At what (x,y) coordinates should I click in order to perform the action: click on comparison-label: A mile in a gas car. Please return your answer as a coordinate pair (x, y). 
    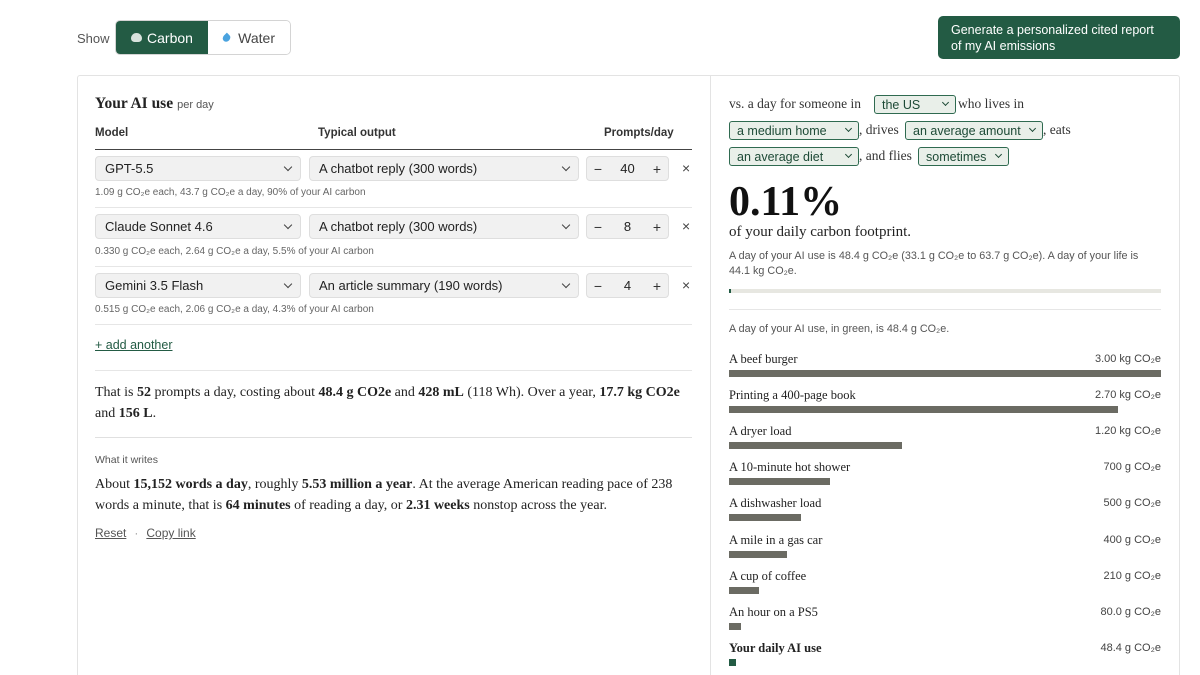
    Looking at the image, I should click on (776, 539).